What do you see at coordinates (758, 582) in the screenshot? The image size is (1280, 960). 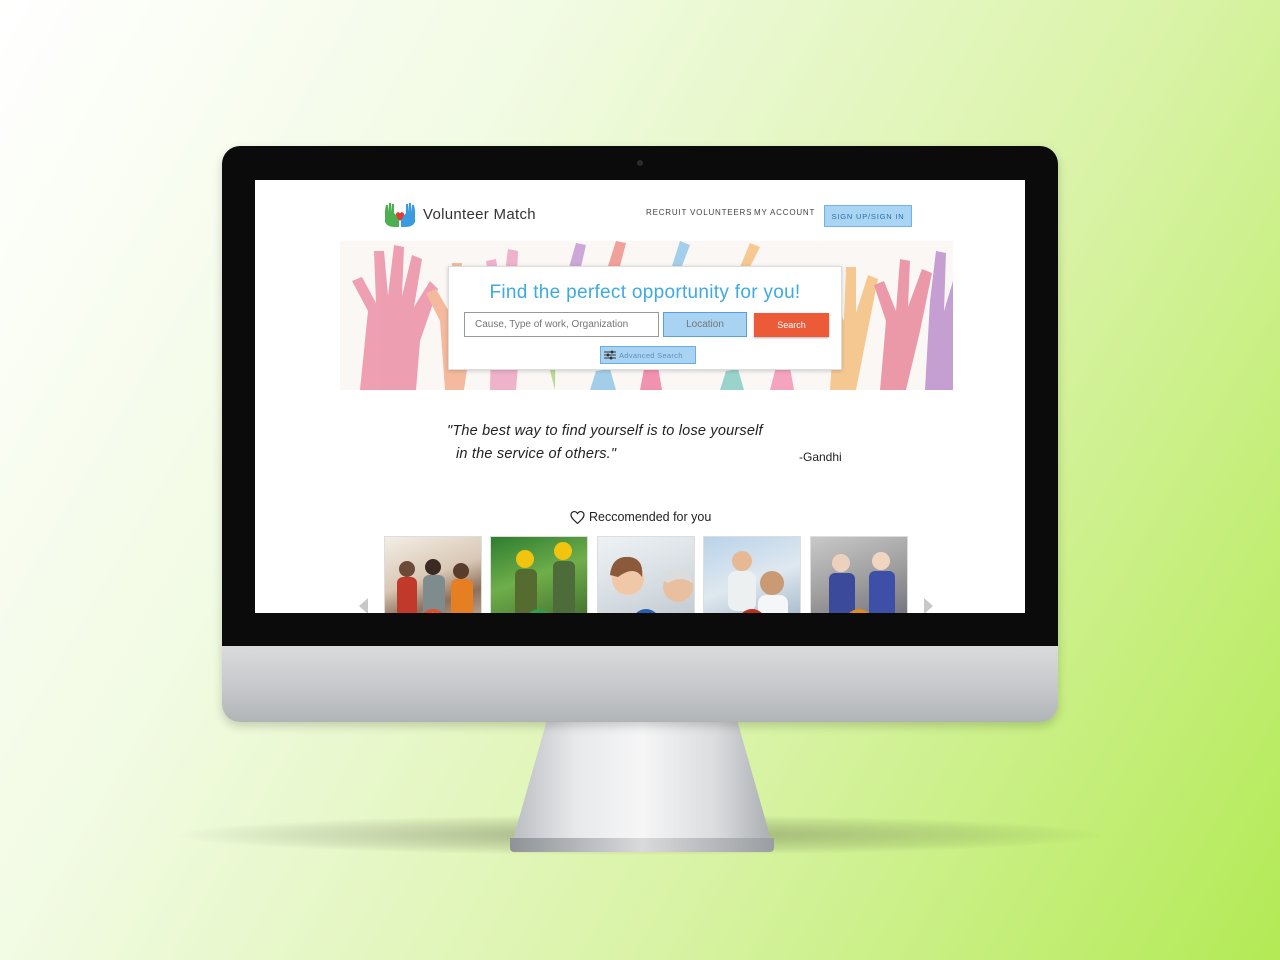 I see `kitchen-volunteers-photo` at bounding box center [758, 582].